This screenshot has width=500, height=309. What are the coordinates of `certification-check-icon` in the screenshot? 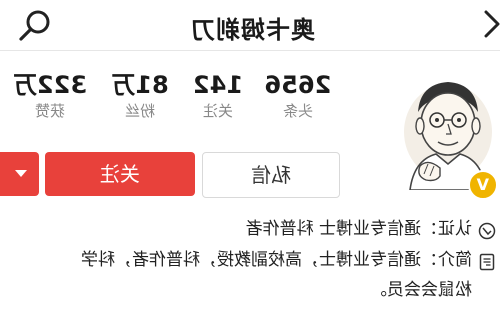 It's located at (487, 231).